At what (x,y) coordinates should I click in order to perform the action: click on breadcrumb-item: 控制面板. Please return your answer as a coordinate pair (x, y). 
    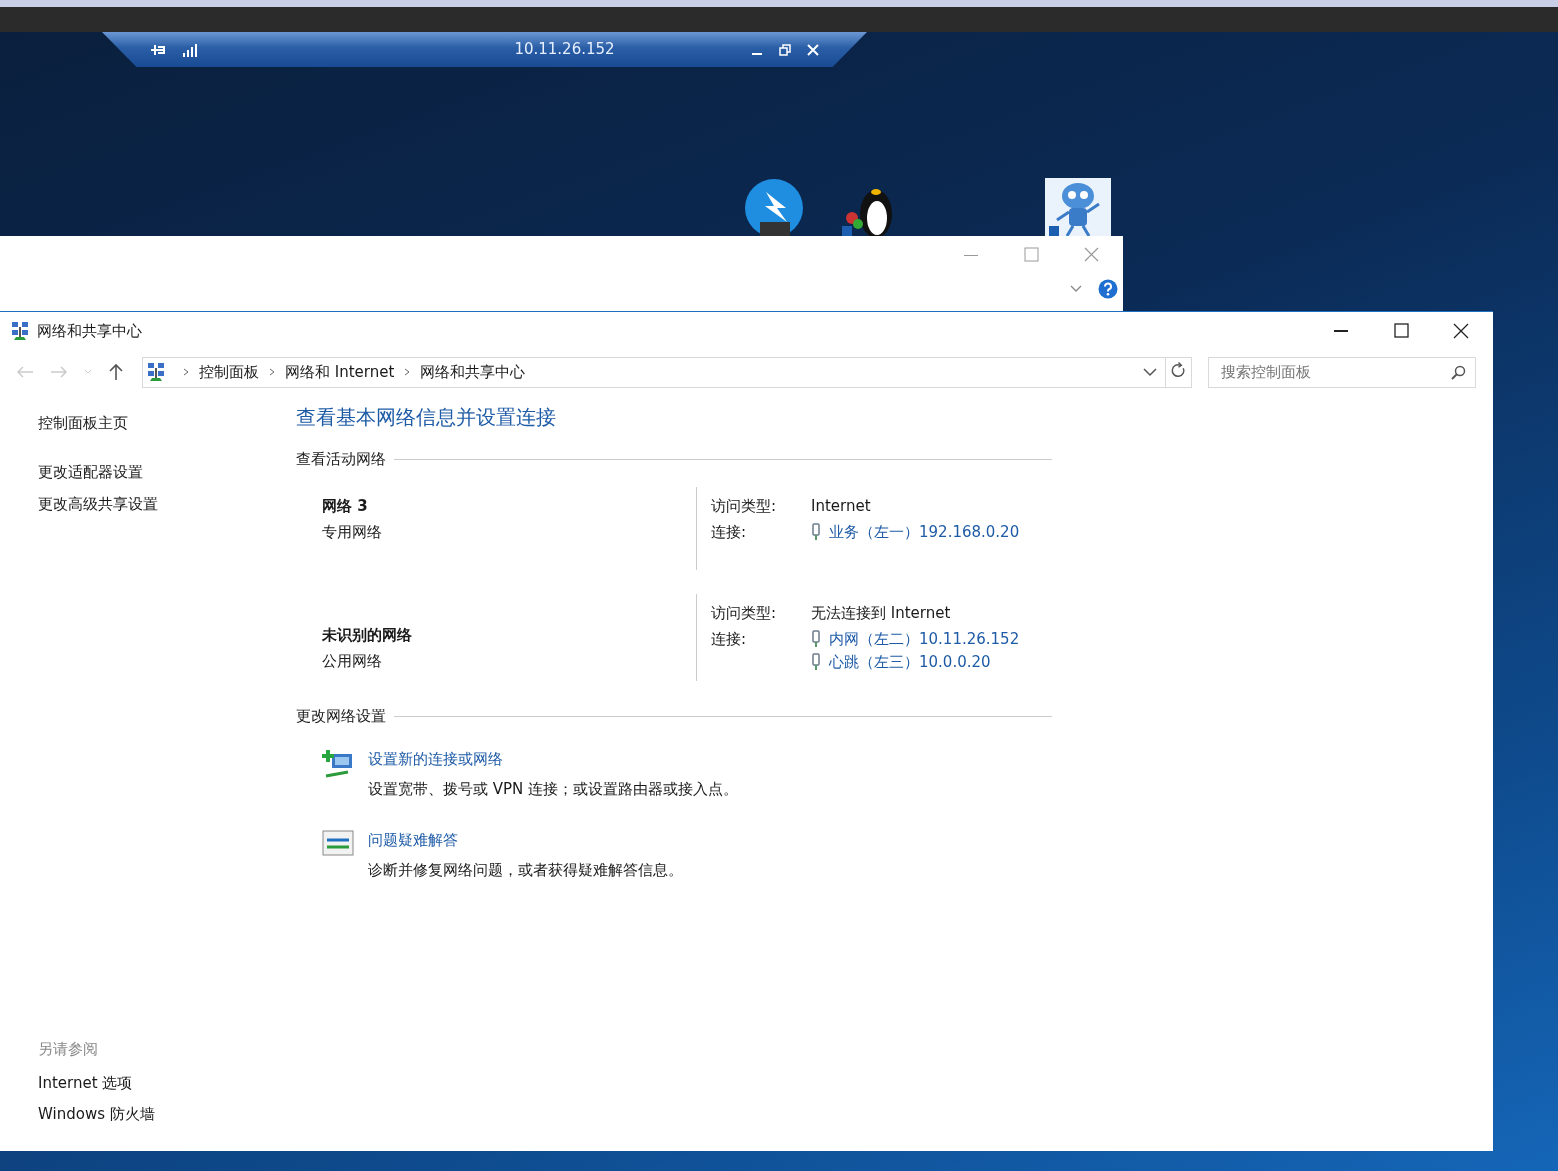
    Looking at the image, I should click on (229, 372).